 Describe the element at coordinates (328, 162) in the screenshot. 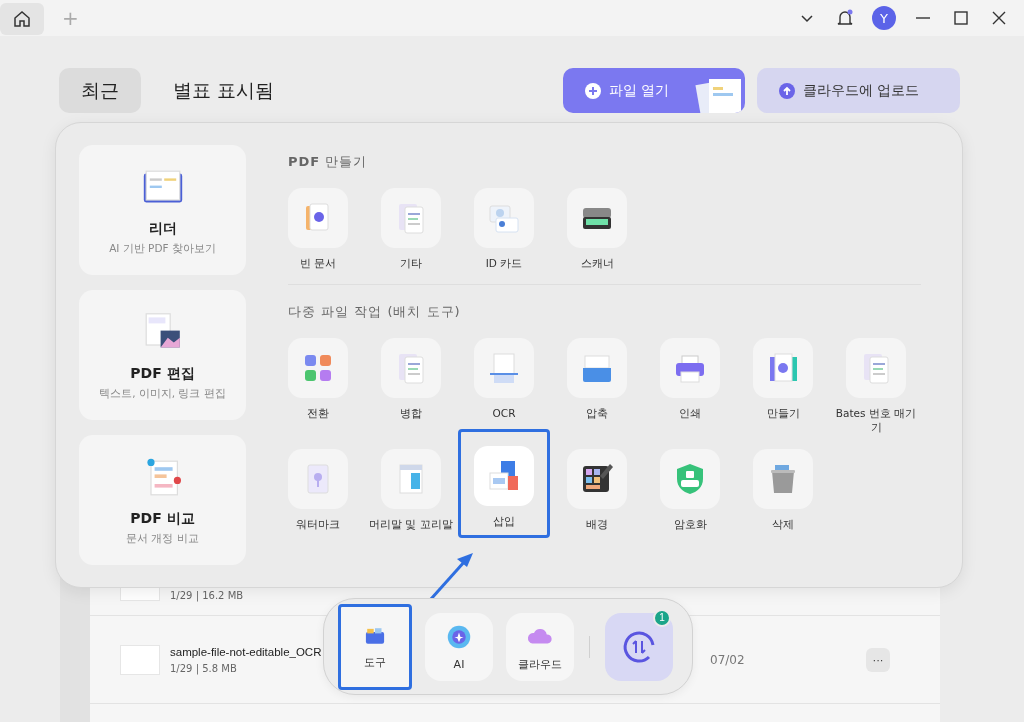

I see `section-title: PDF 만들기` at that location.